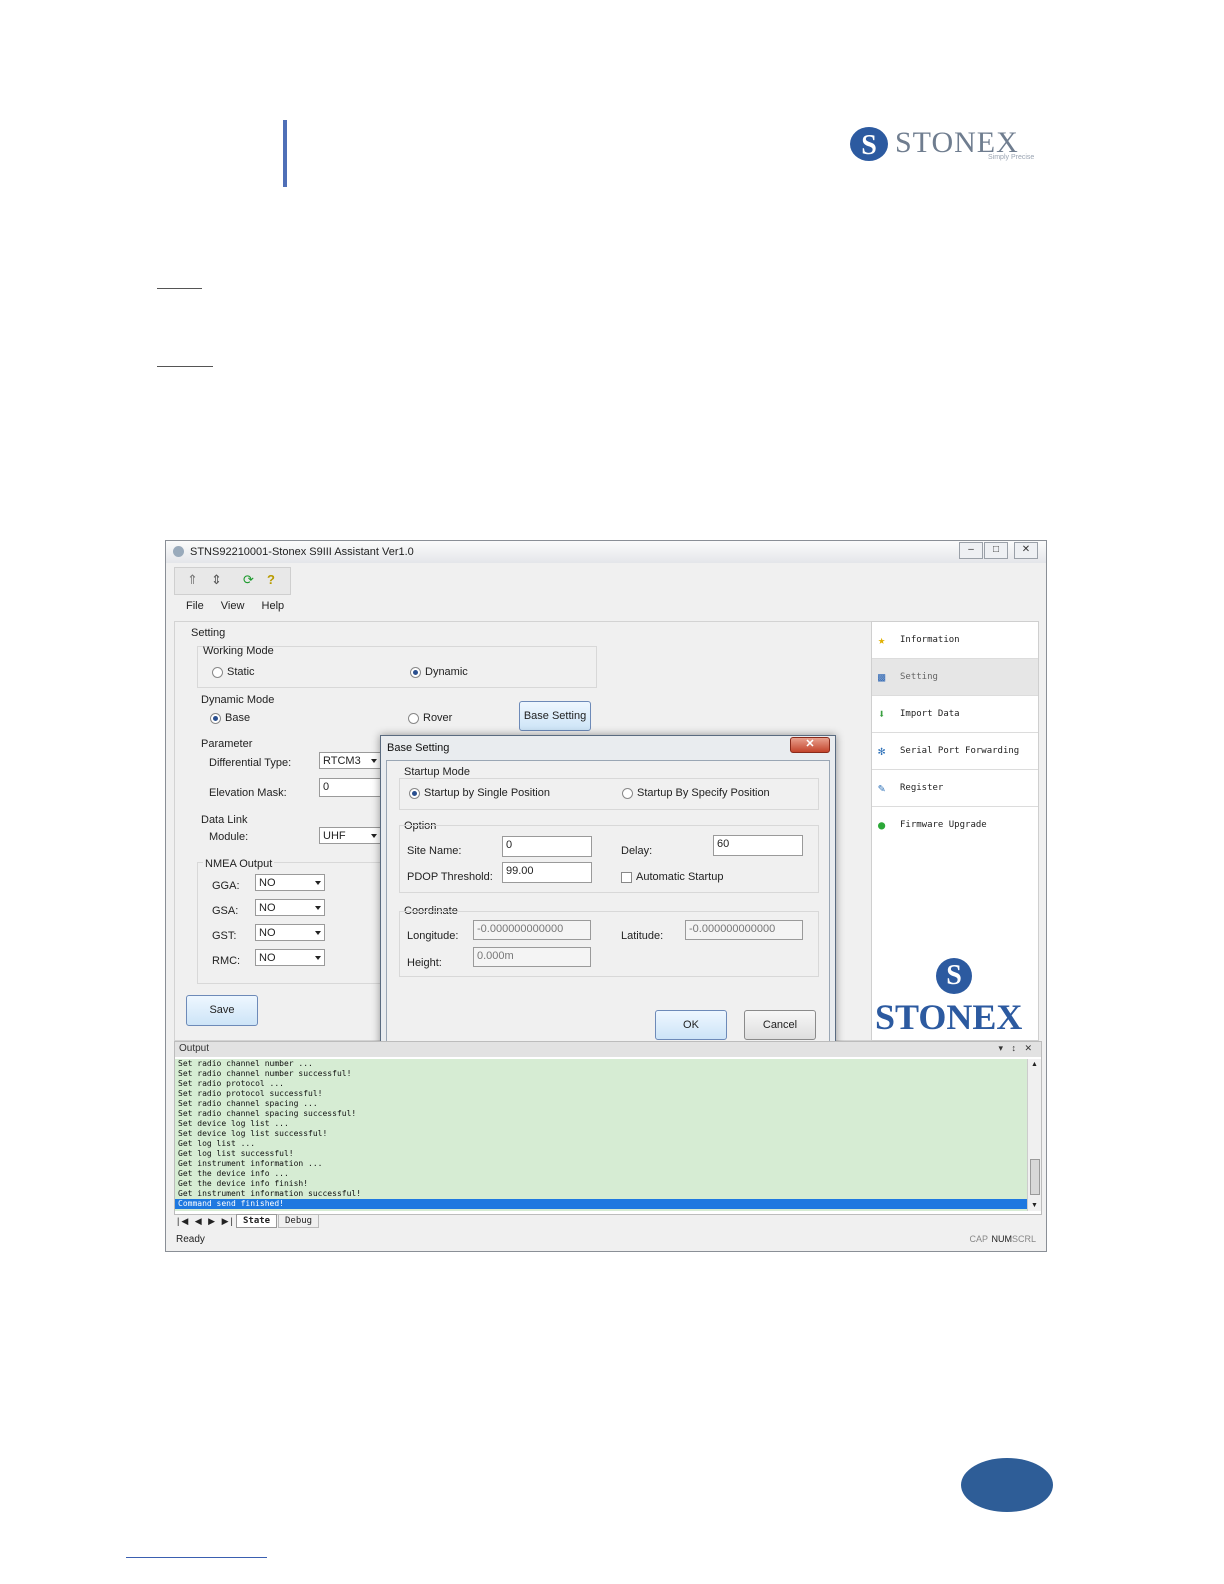 This screenshot has height=1584, width=1224. What do you see at coordinates (882, 640) in the screenshot?
I see `star-icon: ★` at bounding box center [882, 640].